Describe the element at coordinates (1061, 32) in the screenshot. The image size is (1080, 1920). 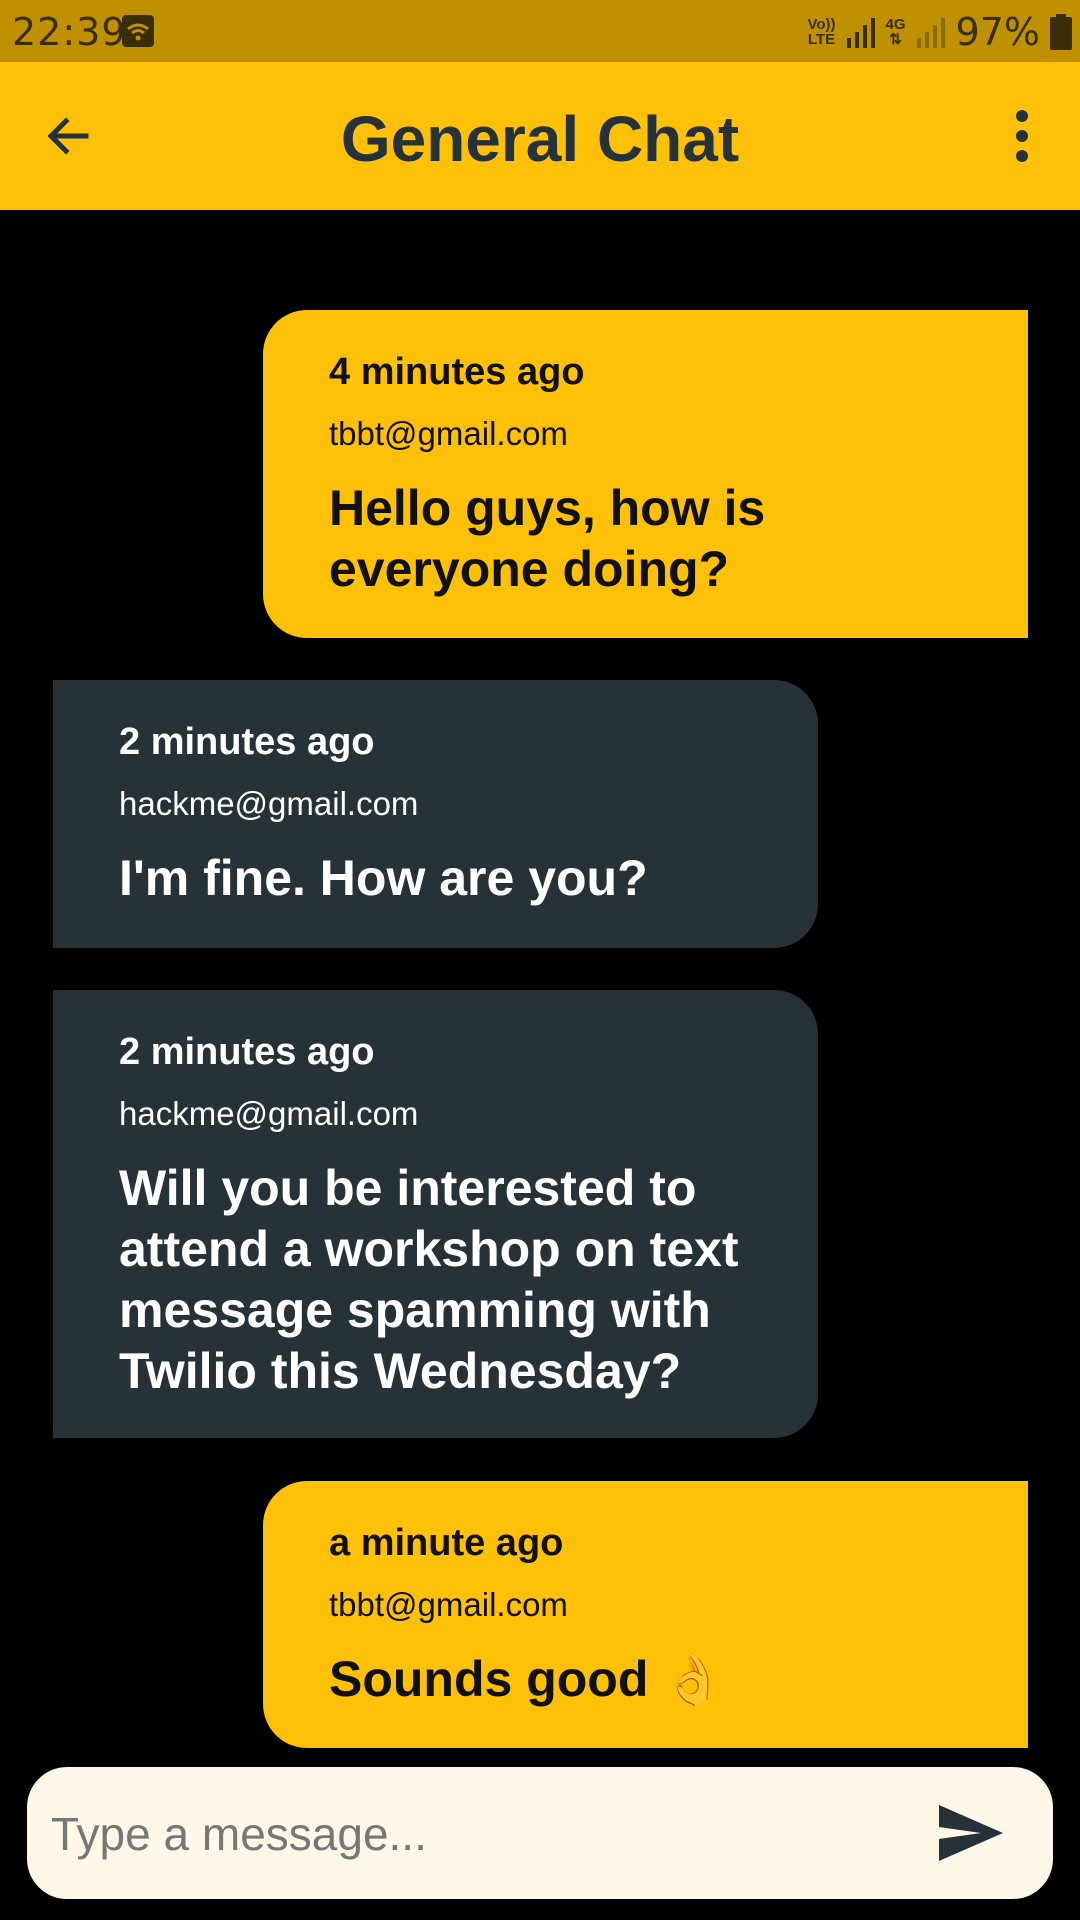
I see `battery-icon` at that location.